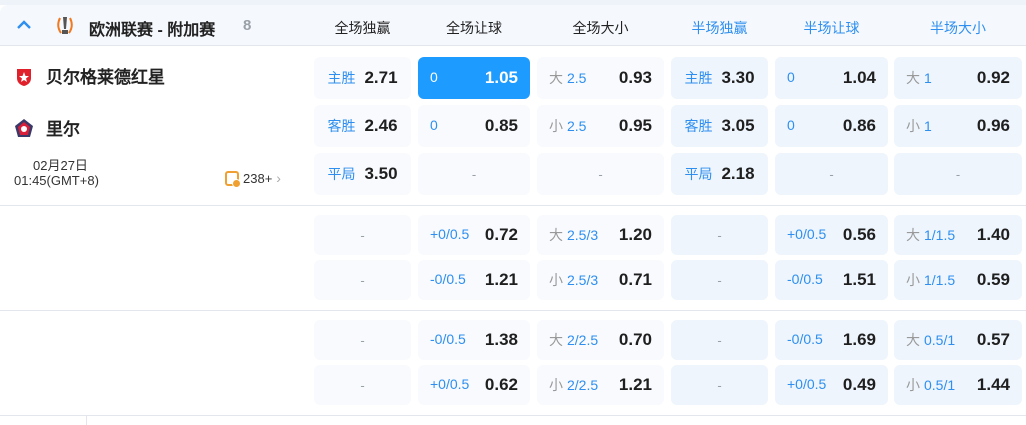 This screenshot has height=425, width=1026. I want to click on odds-label: 主胜, so click(341, 78).